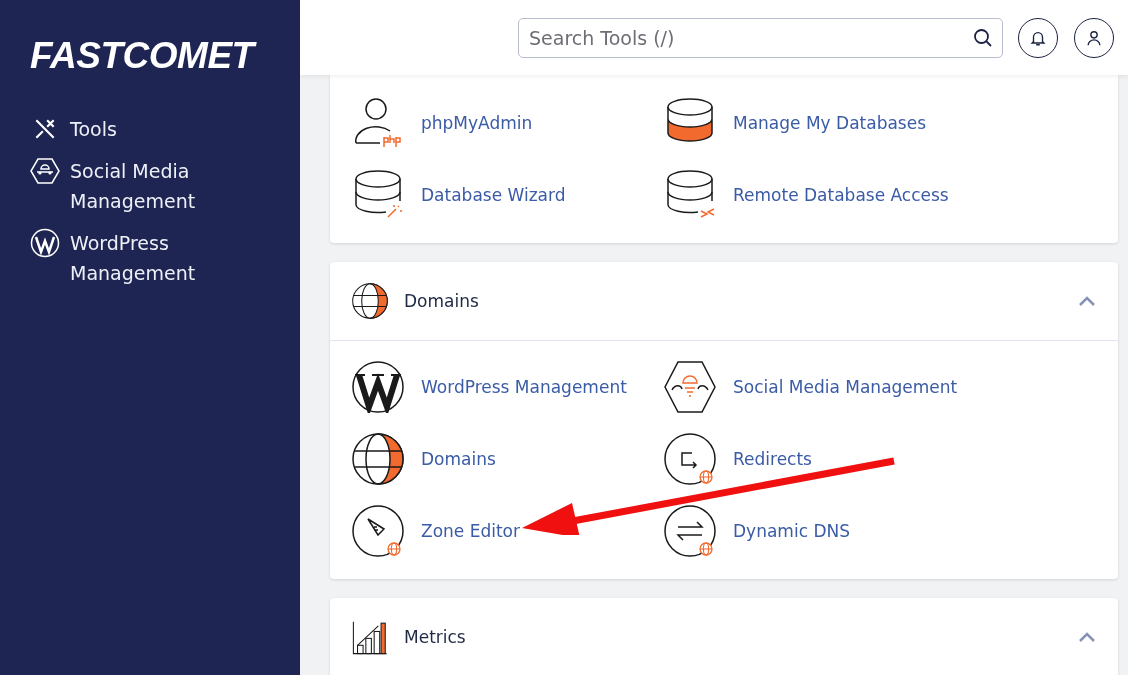  I want to click on tool-link: Redirects, so click(738, 459).